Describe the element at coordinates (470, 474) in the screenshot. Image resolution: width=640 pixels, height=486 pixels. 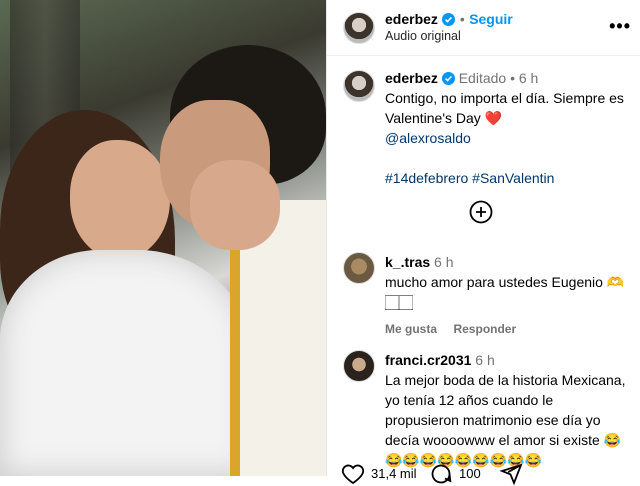
I see `comments-count: 100` at that location.